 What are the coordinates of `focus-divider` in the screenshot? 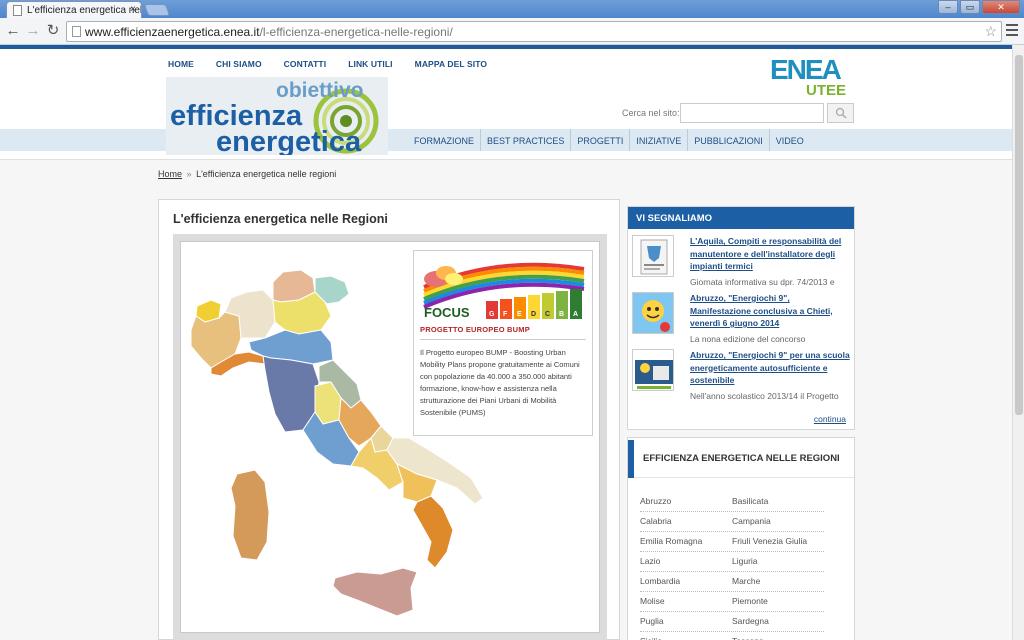 It's located at (503, 339).